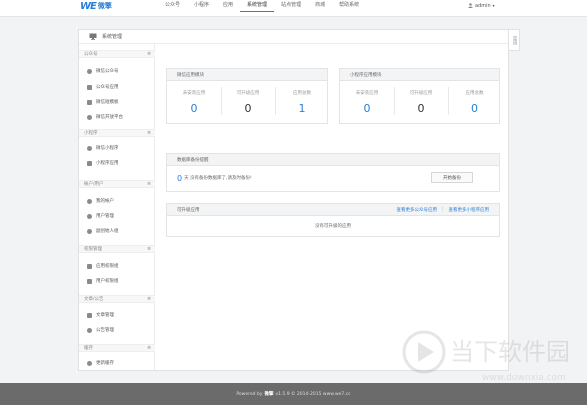 Image resolution: width=587 pixels, height=405 pixels. What do you see at coordinates (117, 184) in the screenshot?
I see `sidebar-group-users: 帐户/用户 ✲` at bounding box center [117, 184].